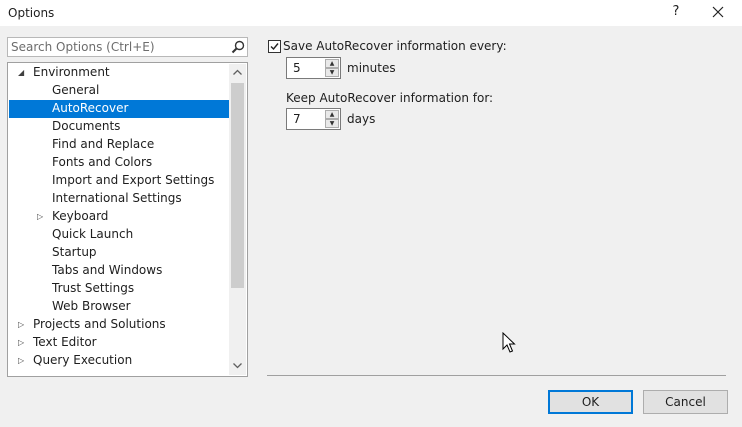 This screenshot has width=742, height=427. What do you see at coordinates (23, 73) in the screenshot?
I see `expanded-arrow-icon: ◢` at bounding box center [23, 73].